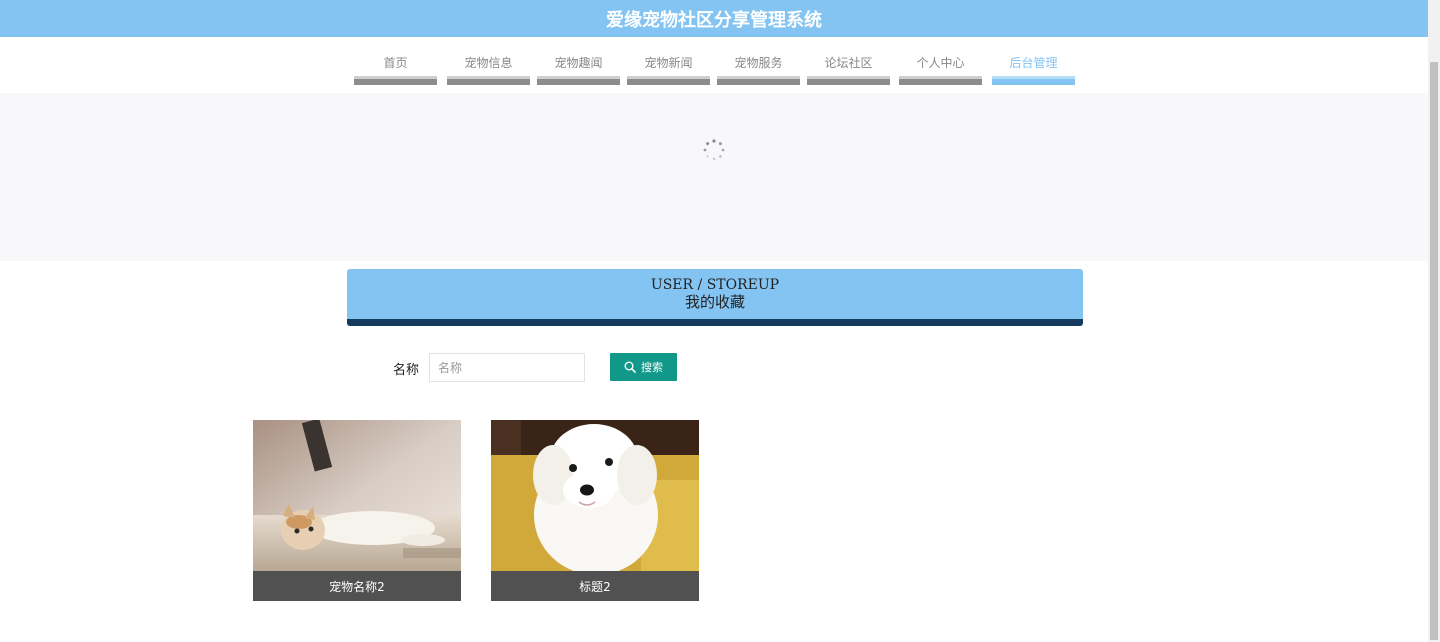 The image size is (1440, 642). I want to click on nav-item-pet-news: 宠物新闻, so click(668, 61).